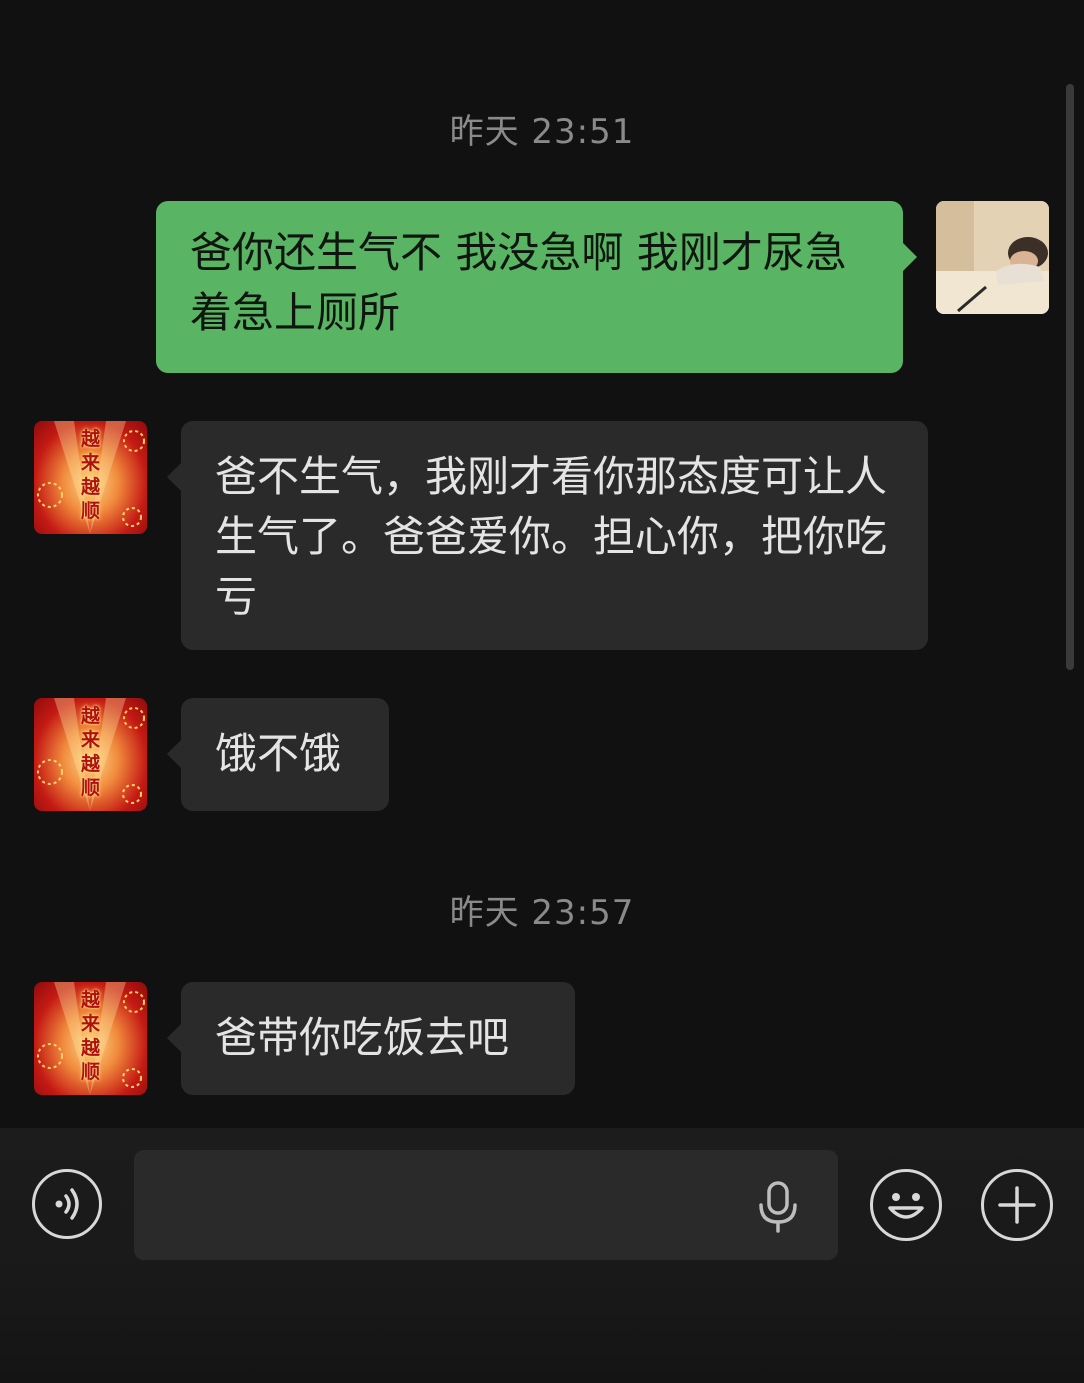 This screenshot has height=1383, width=1084. I want to click on emoji-button, so click(906, 1205).